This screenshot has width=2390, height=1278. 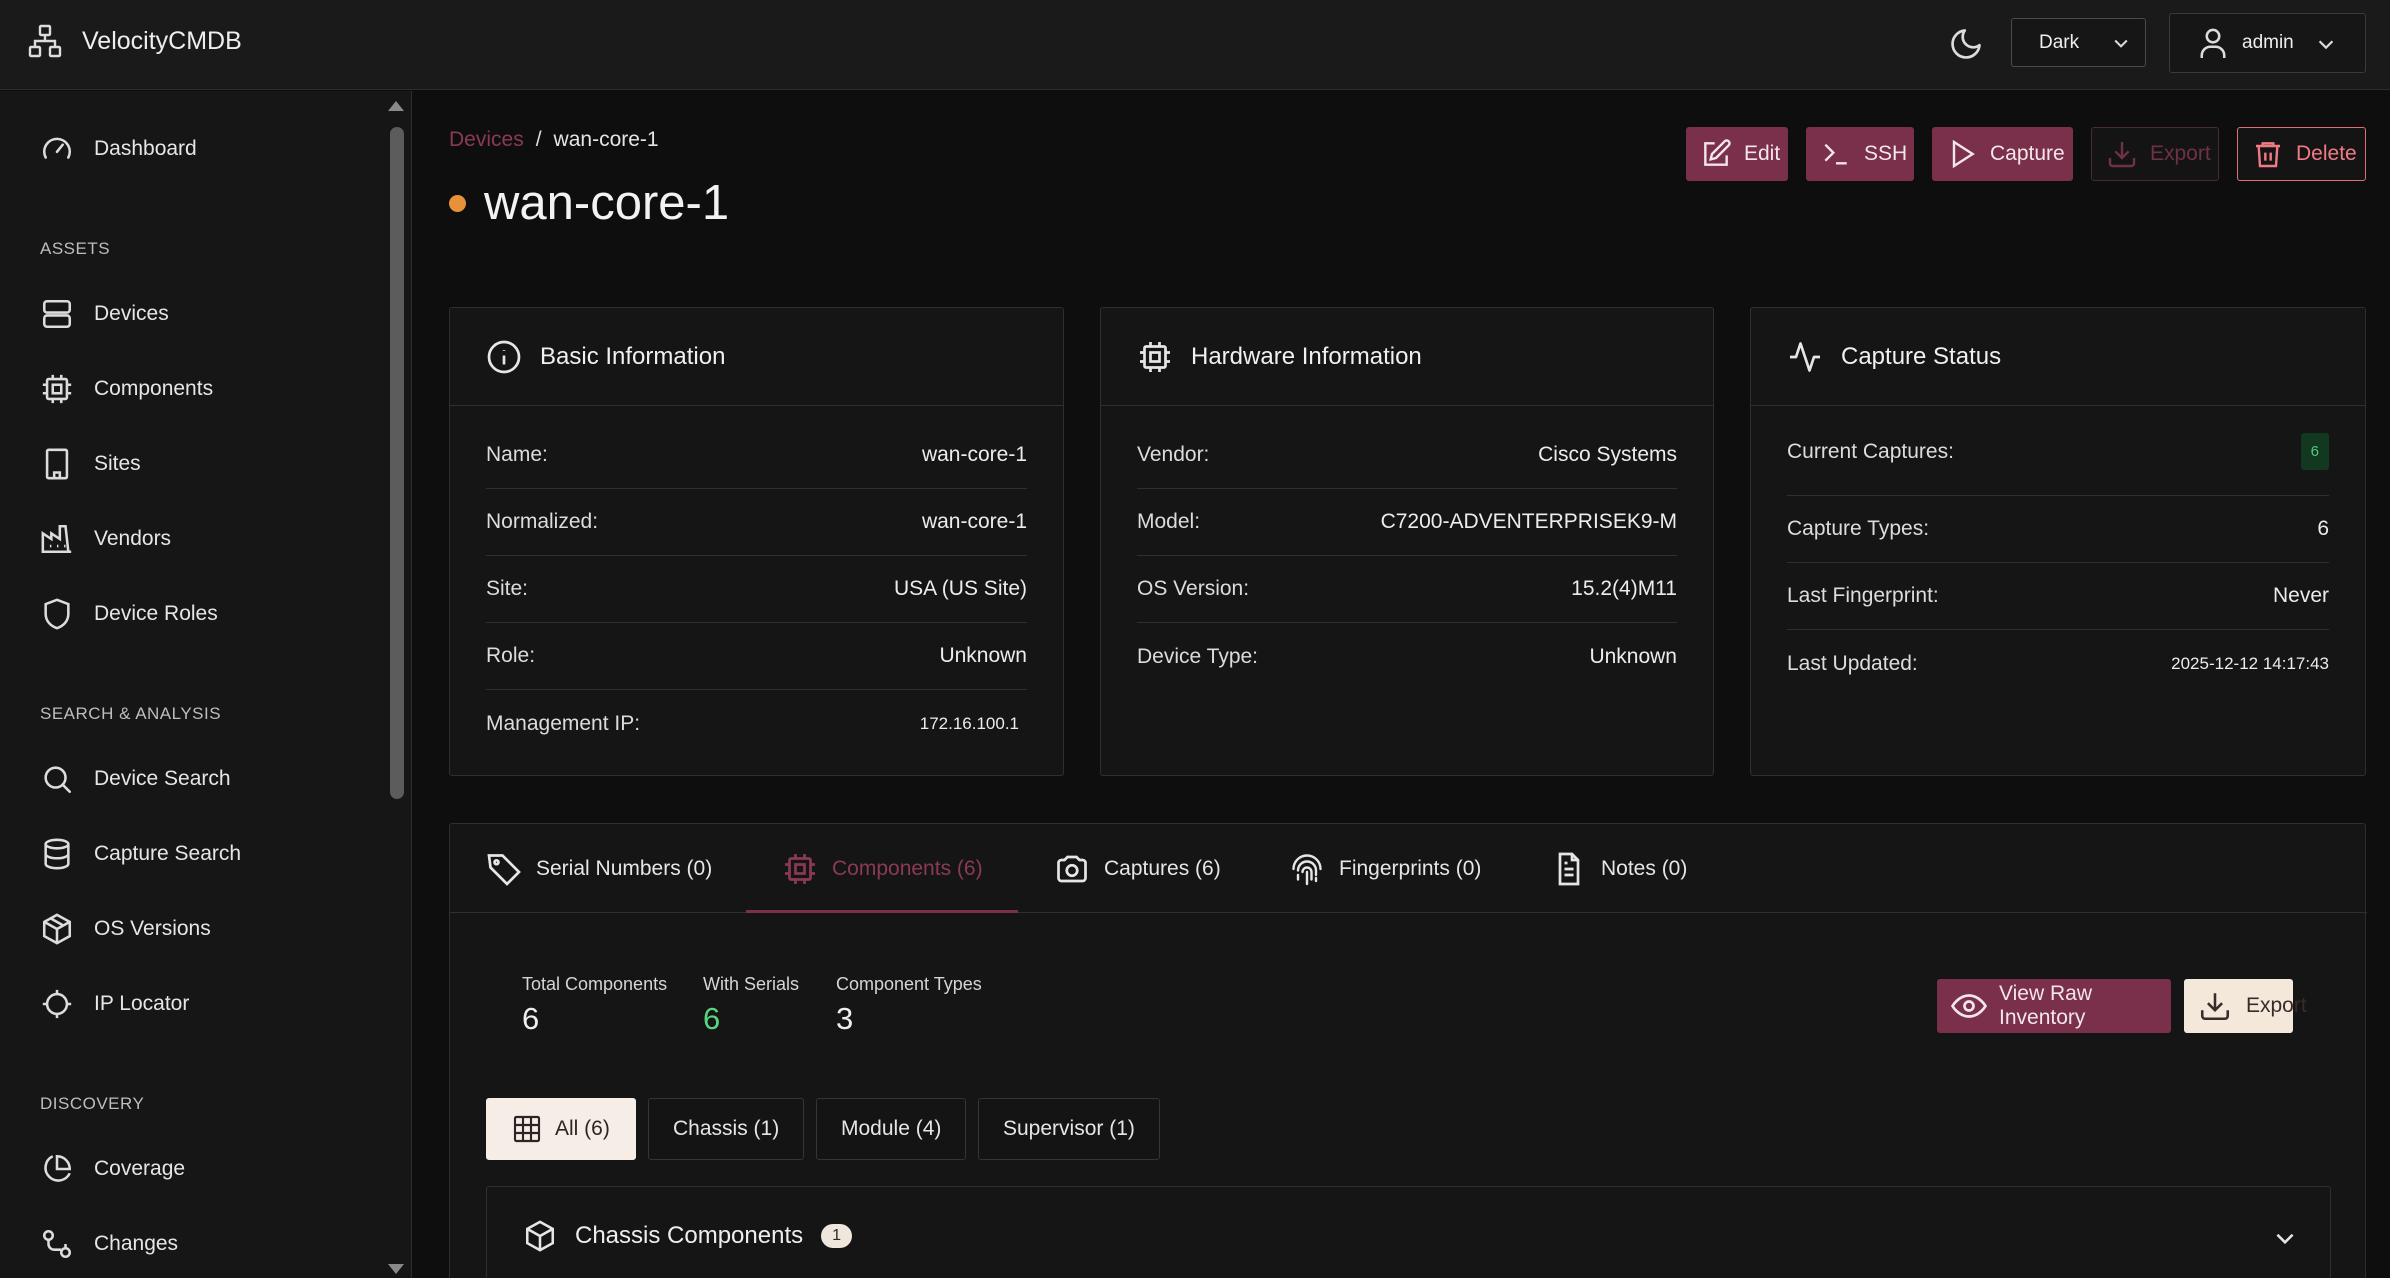 I want to click on info-row: Normalized: wan-core-1, so click(x=756, y=522).